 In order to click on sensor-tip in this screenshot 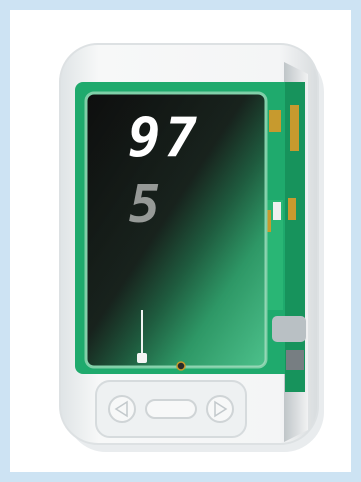, I will do `click(142, 358)`.